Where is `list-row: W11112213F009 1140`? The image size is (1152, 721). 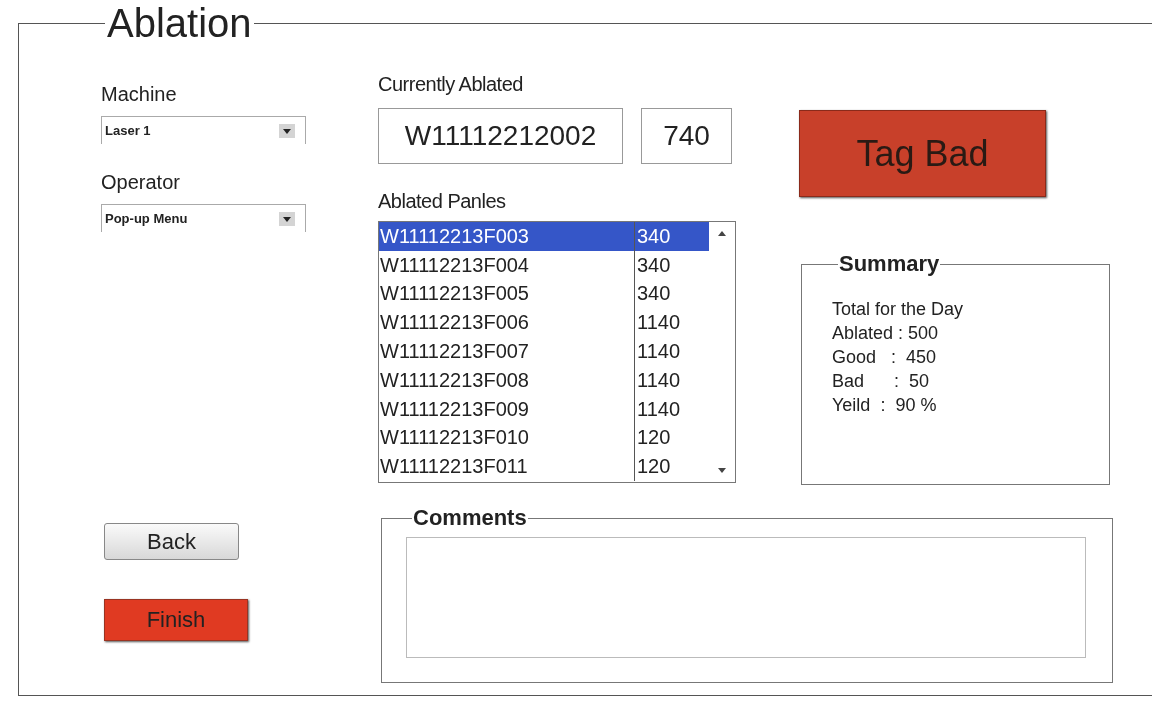 list-row: W11112213F009 1140 is located at coordinates (544, 409).